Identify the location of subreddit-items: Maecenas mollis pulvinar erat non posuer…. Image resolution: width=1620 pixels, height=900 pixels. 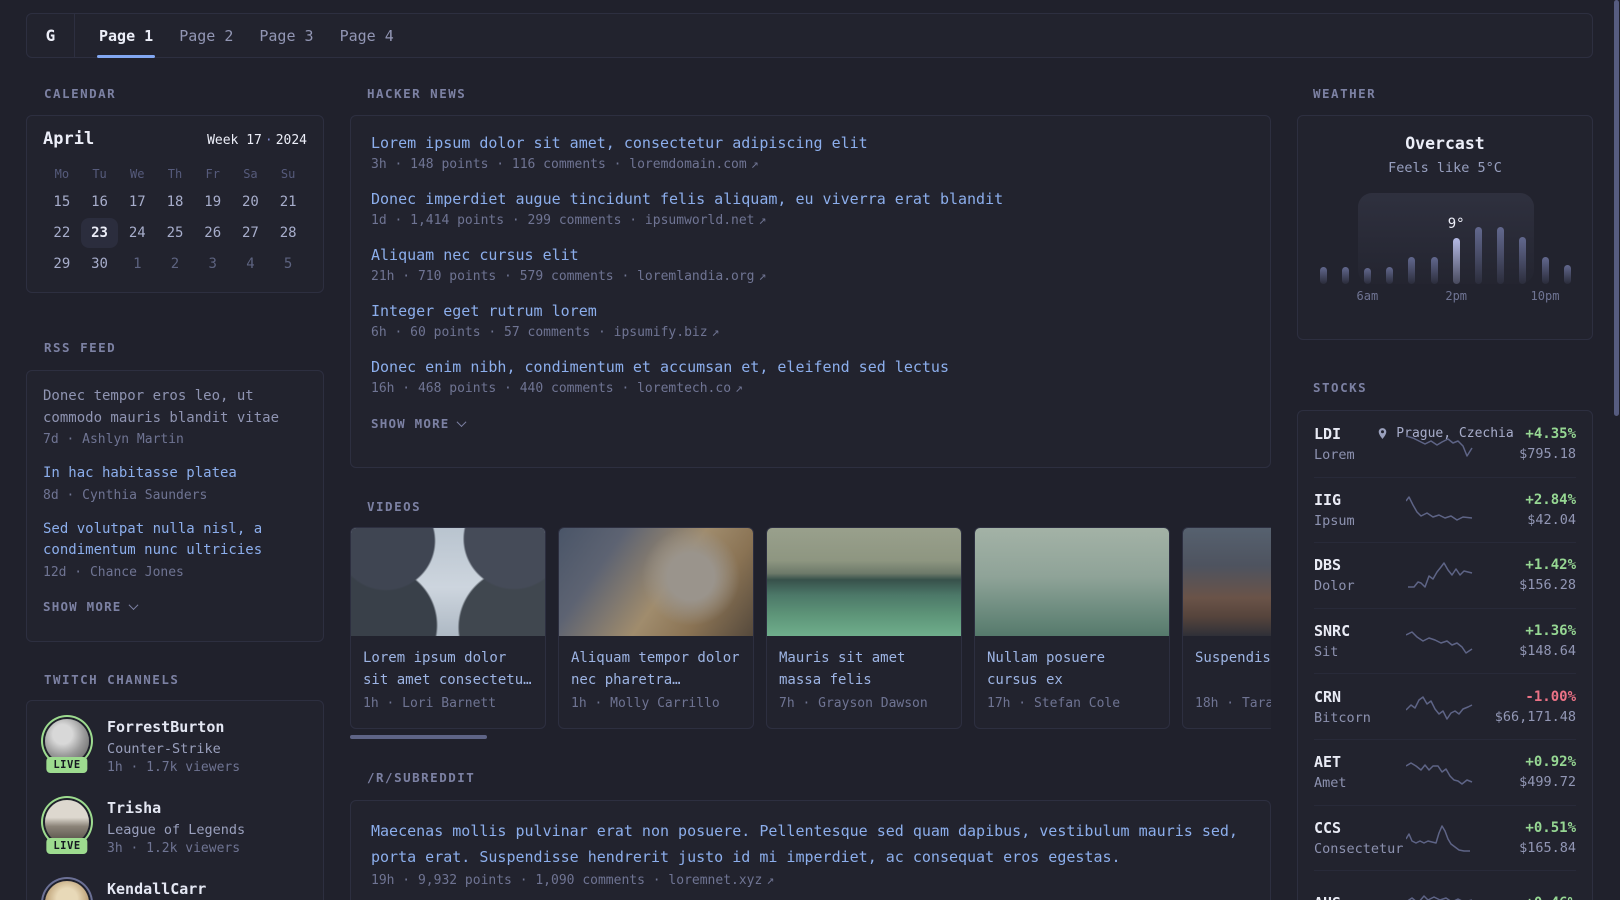
(810, 853).